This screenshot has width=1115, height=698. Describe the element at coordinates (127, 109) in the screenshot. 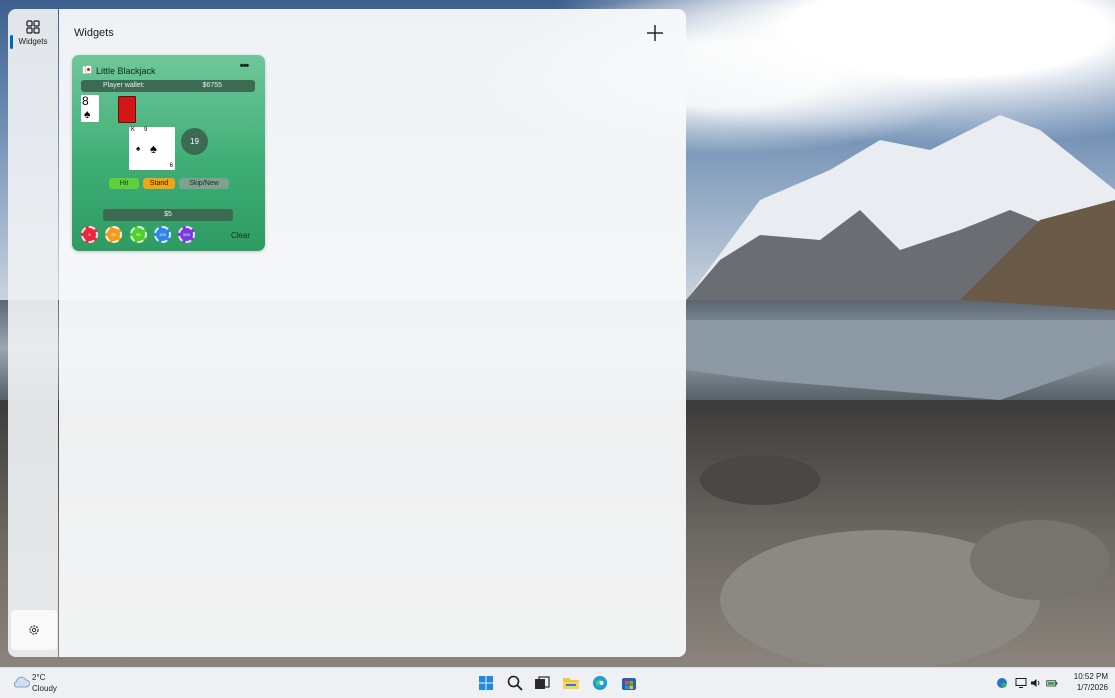

I see `dealer-hidden-card` at that location.